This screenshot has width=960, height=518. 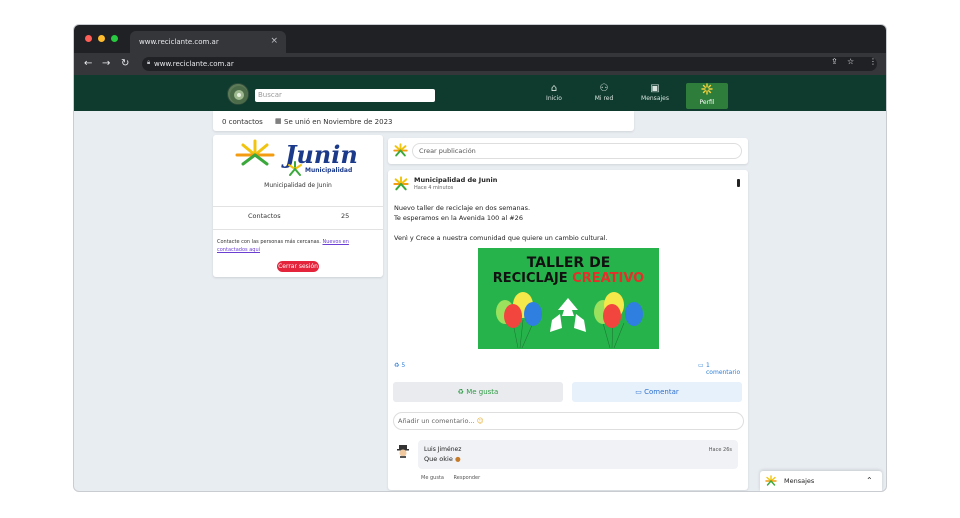 I want to click on balloons-recycle-illustration, so click(x=569, y=320).